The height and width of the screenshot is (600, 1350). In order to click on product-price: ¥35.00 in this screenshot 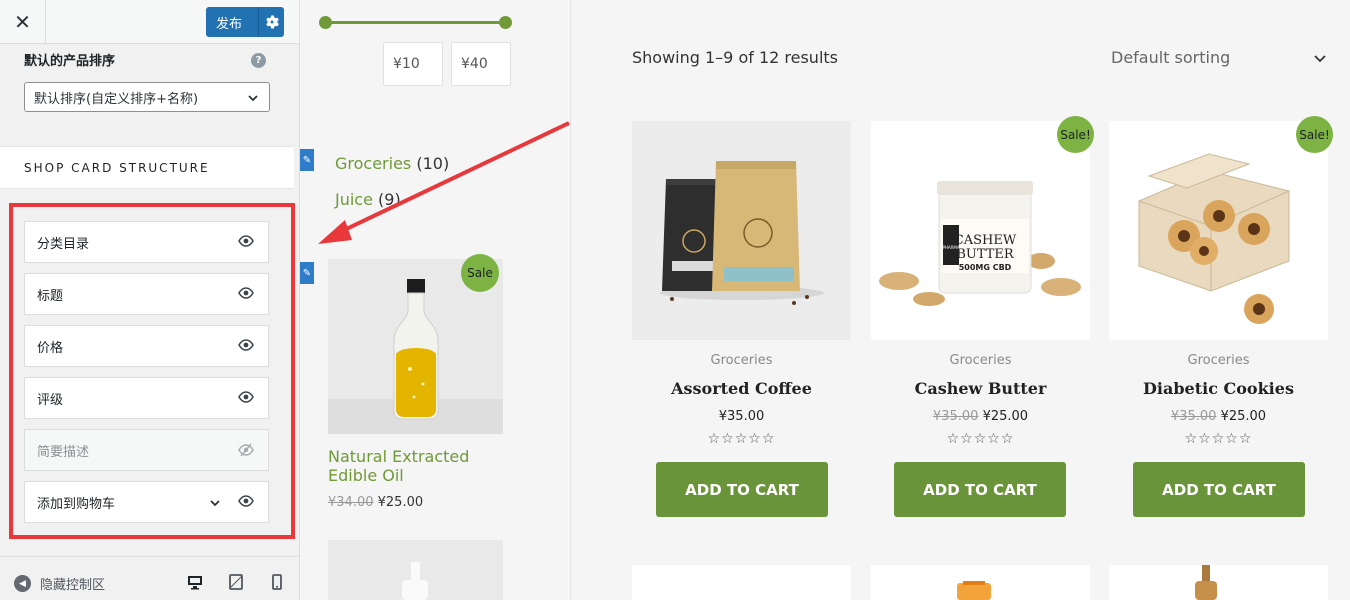, I will do `click(741, 416)`.